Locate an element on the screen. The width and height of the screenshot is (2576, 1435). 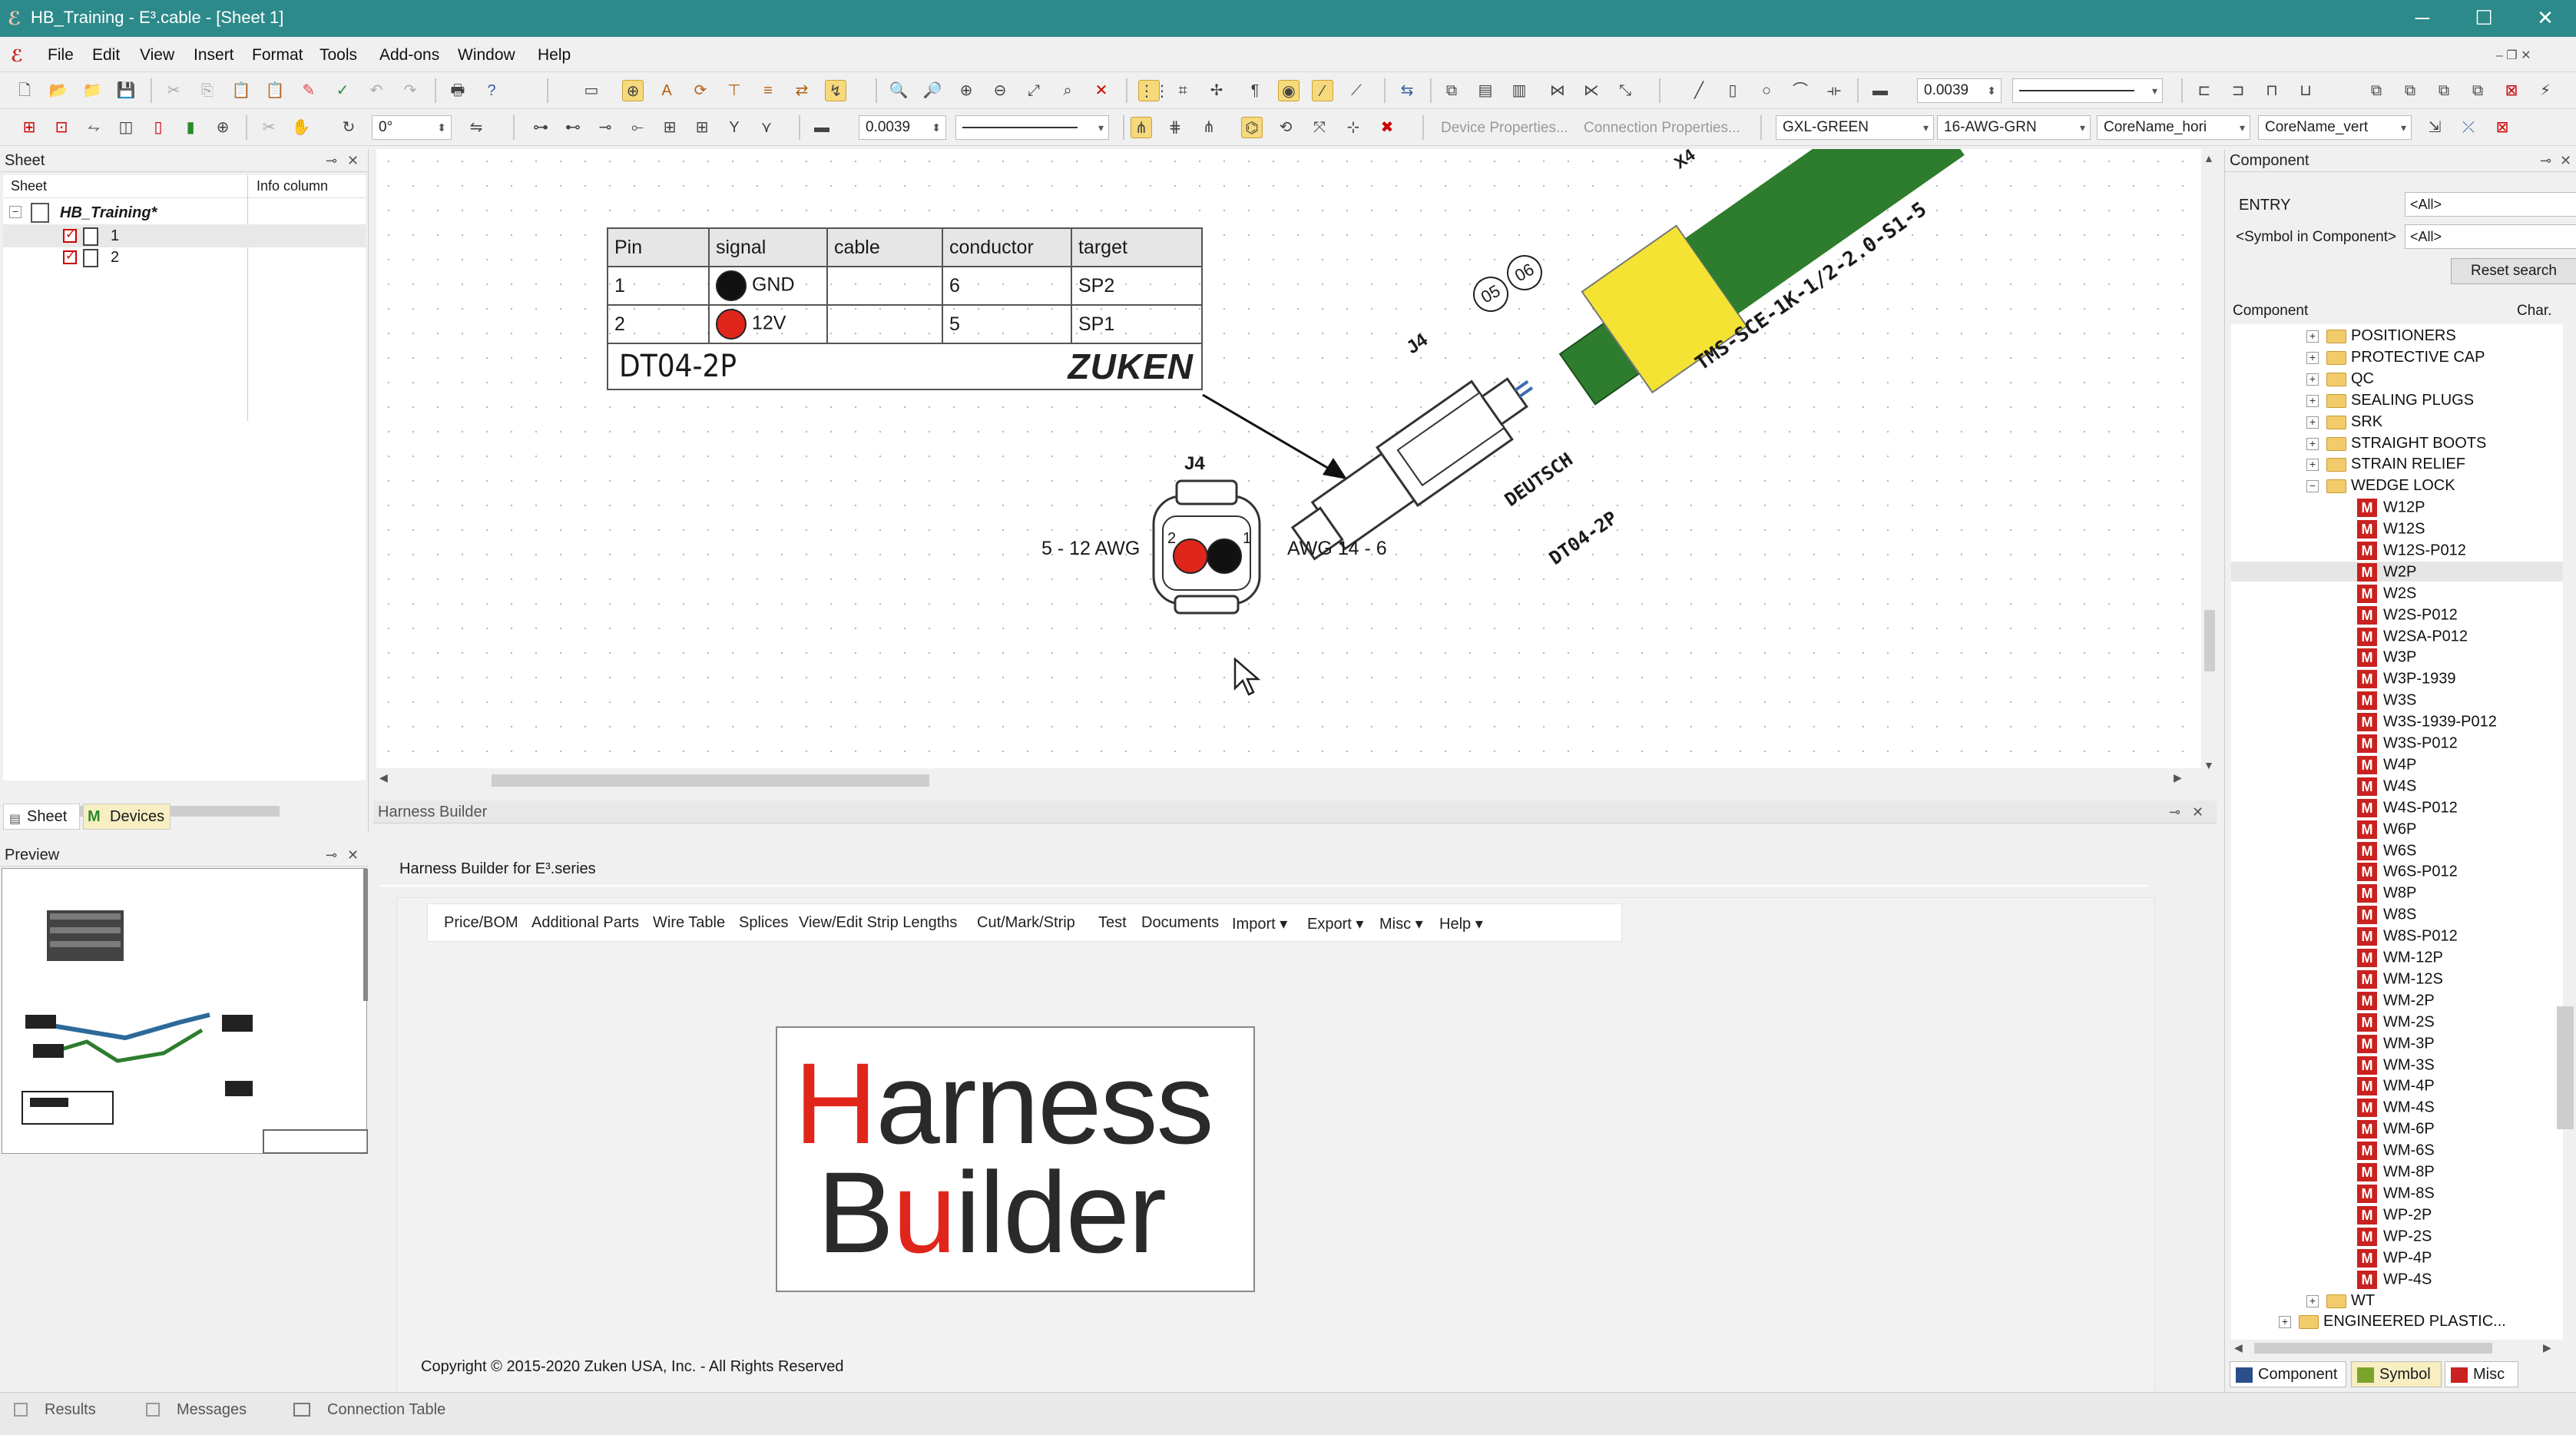
menu-edit: Edit is located at coordinates (106, 55).